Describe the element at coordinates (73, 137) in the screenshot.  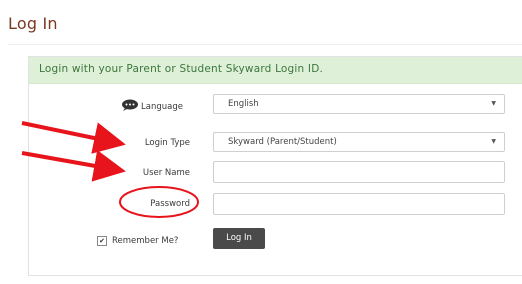
I see `annotation-arrow-login-type` at that location.